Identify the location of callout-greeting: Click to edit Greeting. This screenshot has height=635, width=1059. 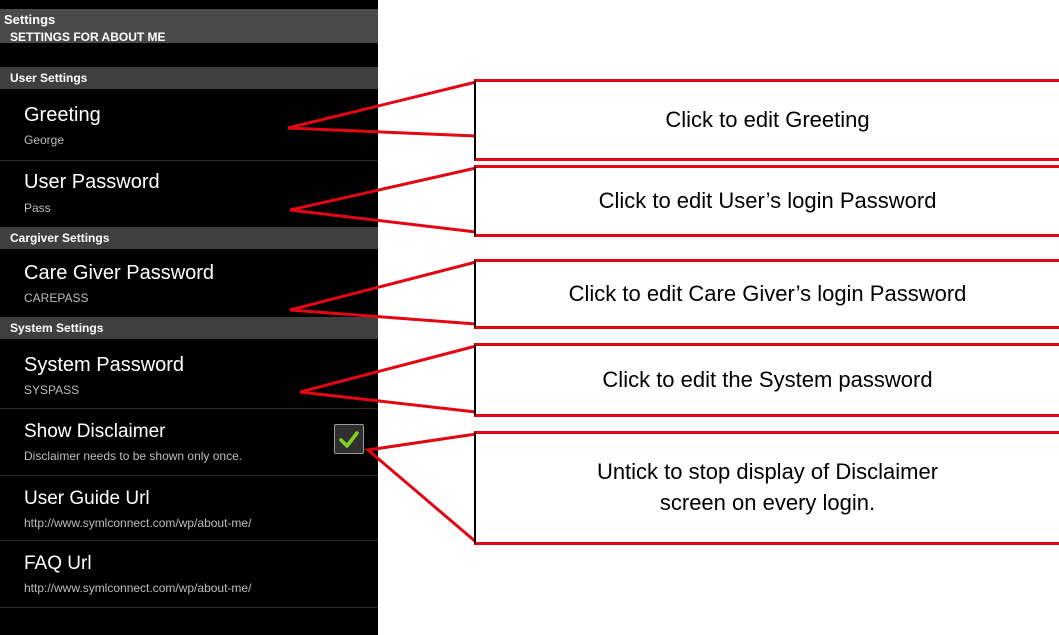
(766, 120).